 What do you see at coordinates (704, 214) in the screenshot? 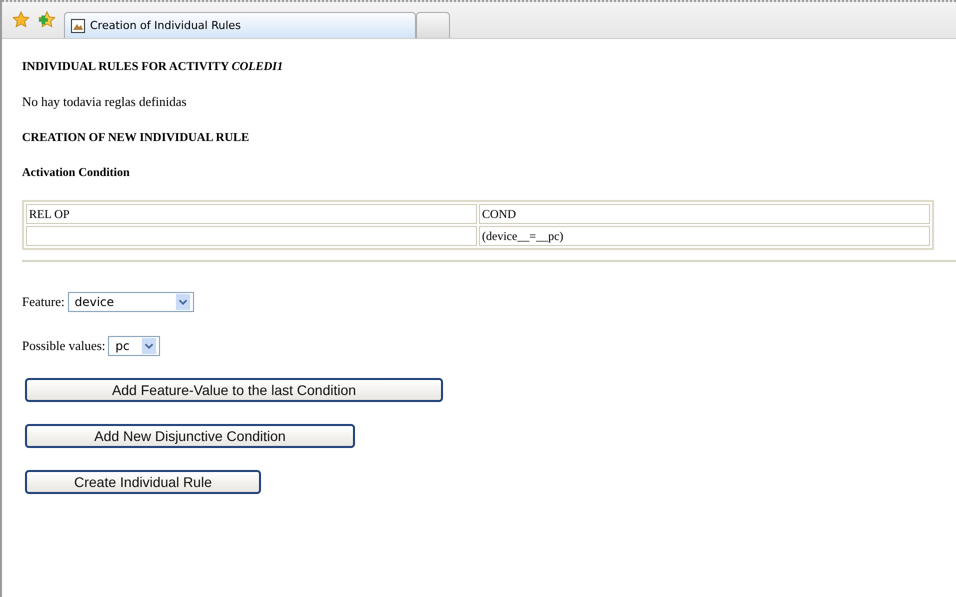
I see `column-header: COND` at bounding box center [704, 214].